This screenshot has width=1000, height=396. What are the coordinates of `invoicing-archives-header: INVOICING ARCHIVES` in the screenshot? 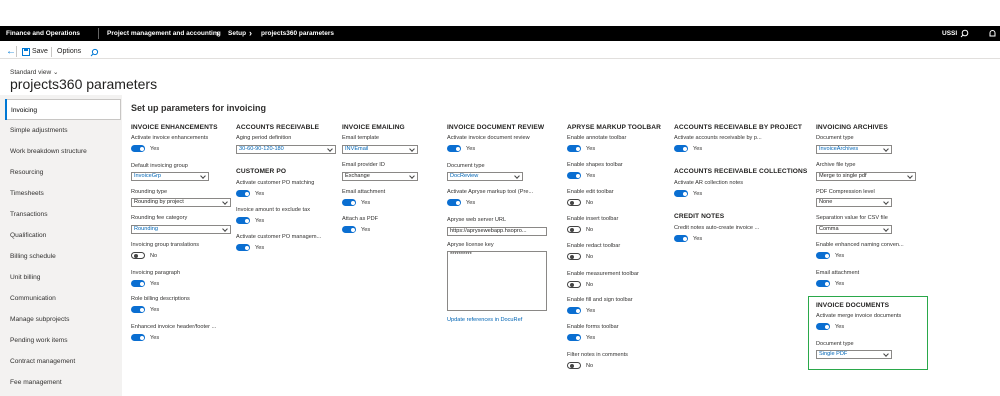 It's located at (852, 127).